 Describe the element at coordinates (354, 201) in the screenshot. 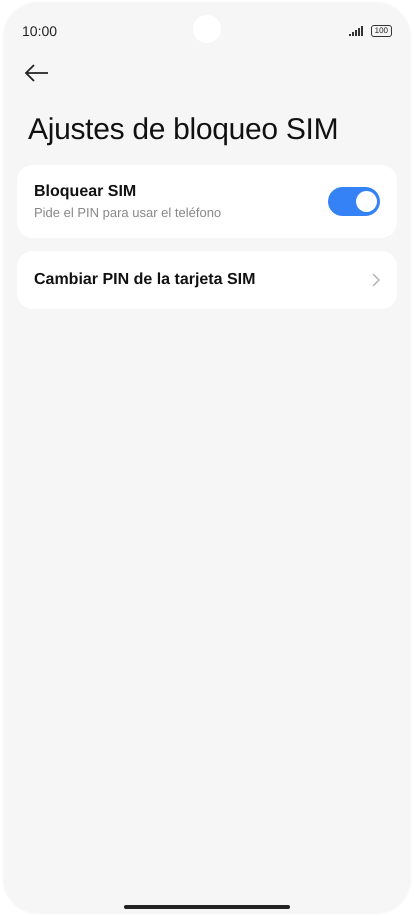

I see `toggle-switch` at that location.